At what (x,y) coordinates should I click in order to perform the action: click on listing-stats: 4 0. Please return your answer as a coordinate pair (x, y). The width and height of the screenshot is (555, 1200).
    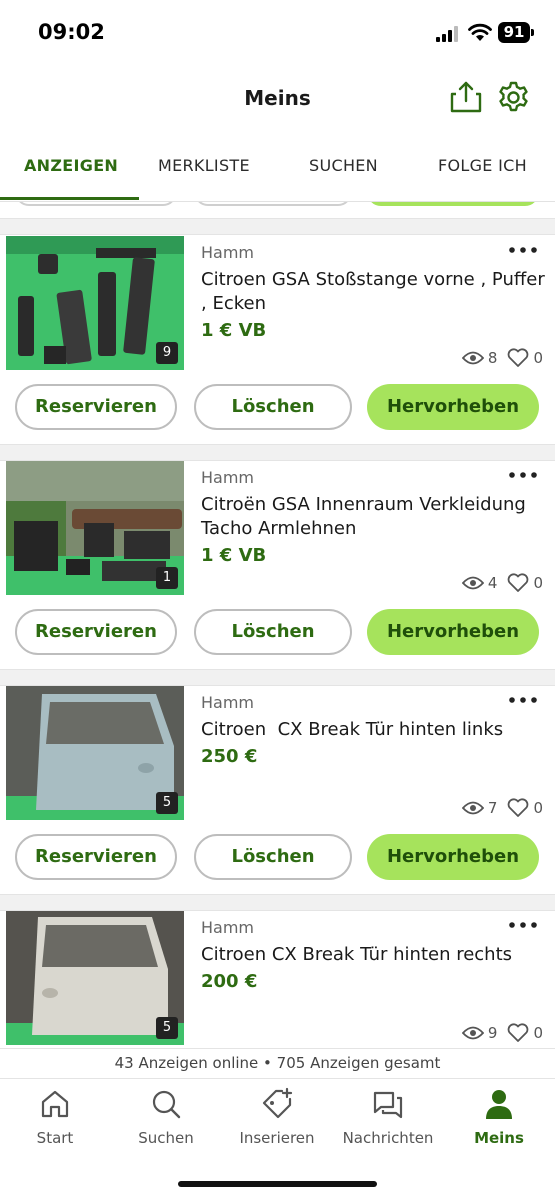
    Looking at the image, I should click on (502, 583).